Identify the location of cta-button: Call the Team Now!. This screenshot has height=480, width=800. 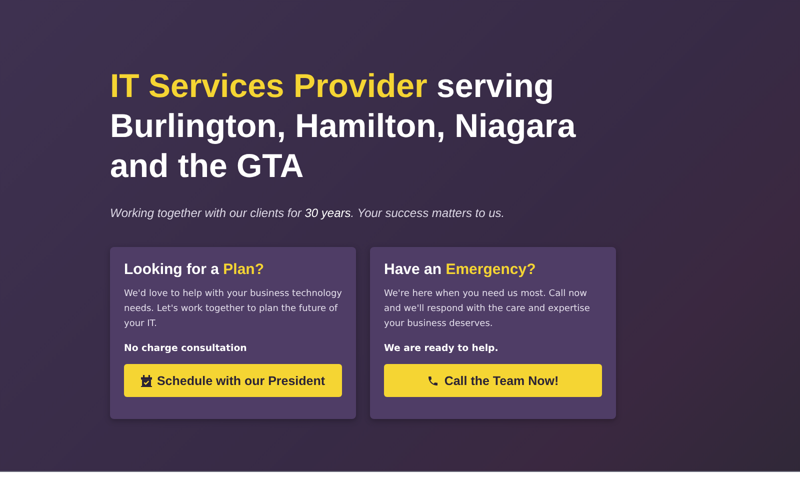
(493, 380).